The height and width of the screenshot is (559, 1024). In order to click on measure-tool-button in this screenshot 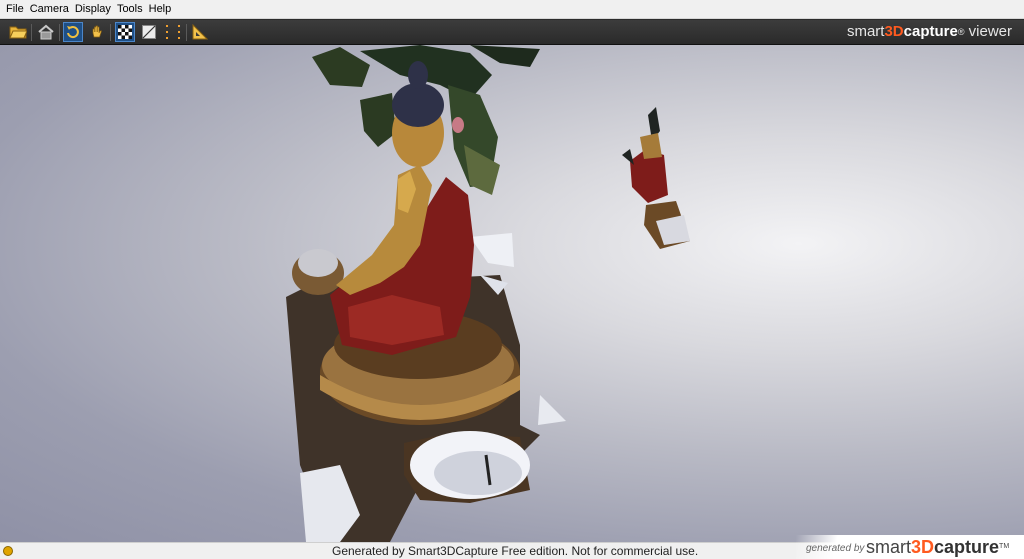, I will do `click(200, 32)`.